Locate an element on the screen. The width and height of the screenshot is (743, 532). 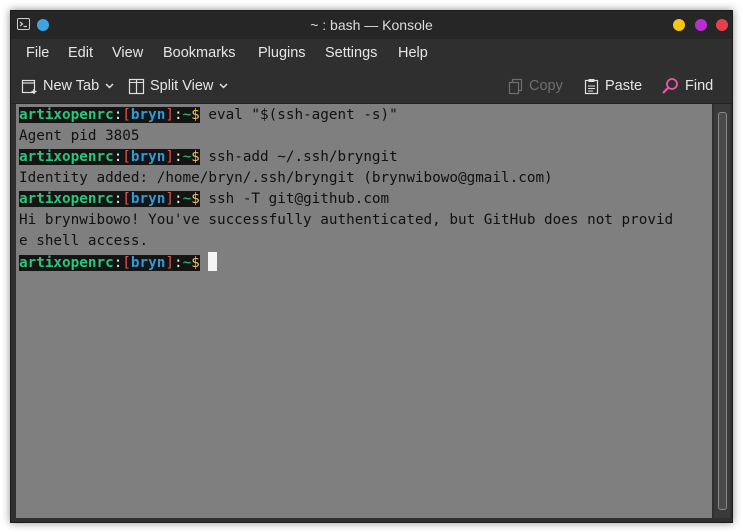
split-view-label: Split View is located at coordinates (182, 86).